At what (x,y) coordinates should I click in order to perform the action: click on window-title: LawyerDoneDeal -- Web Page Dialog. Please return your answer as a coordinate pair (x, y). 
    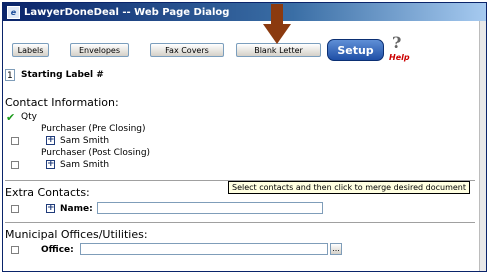
    Looking at the image, I should click on (127, 12).